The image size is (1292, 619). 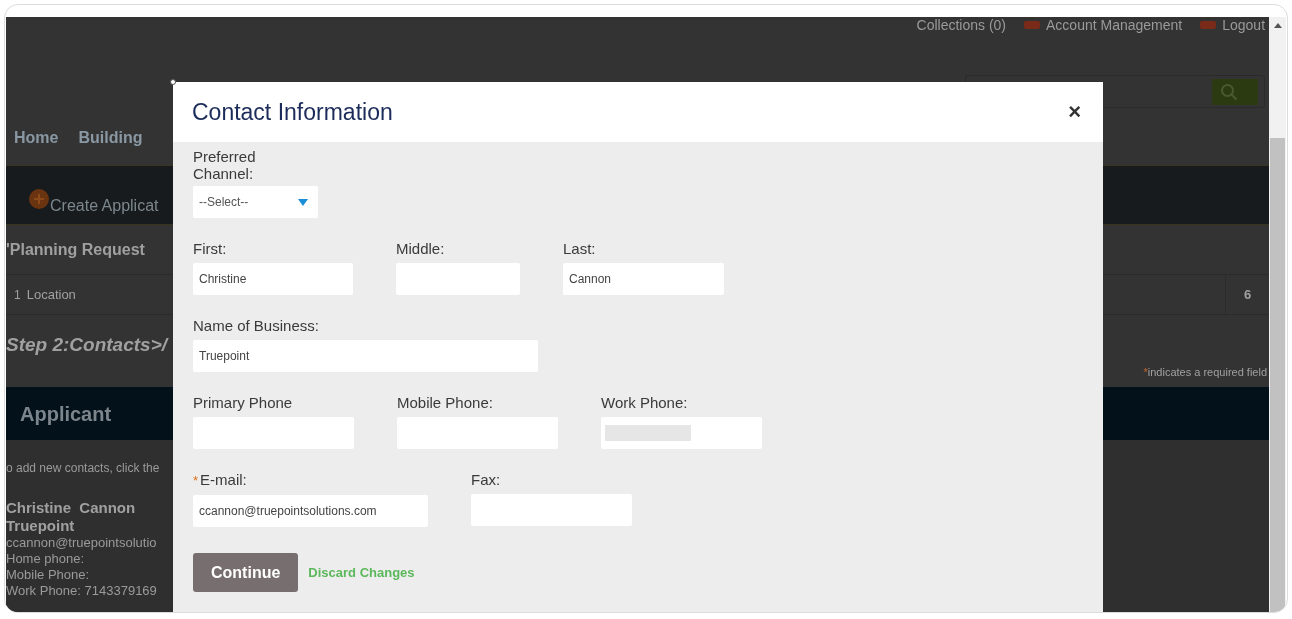 I want to click on header-link: Collections (0), so click(x=961, y=25).